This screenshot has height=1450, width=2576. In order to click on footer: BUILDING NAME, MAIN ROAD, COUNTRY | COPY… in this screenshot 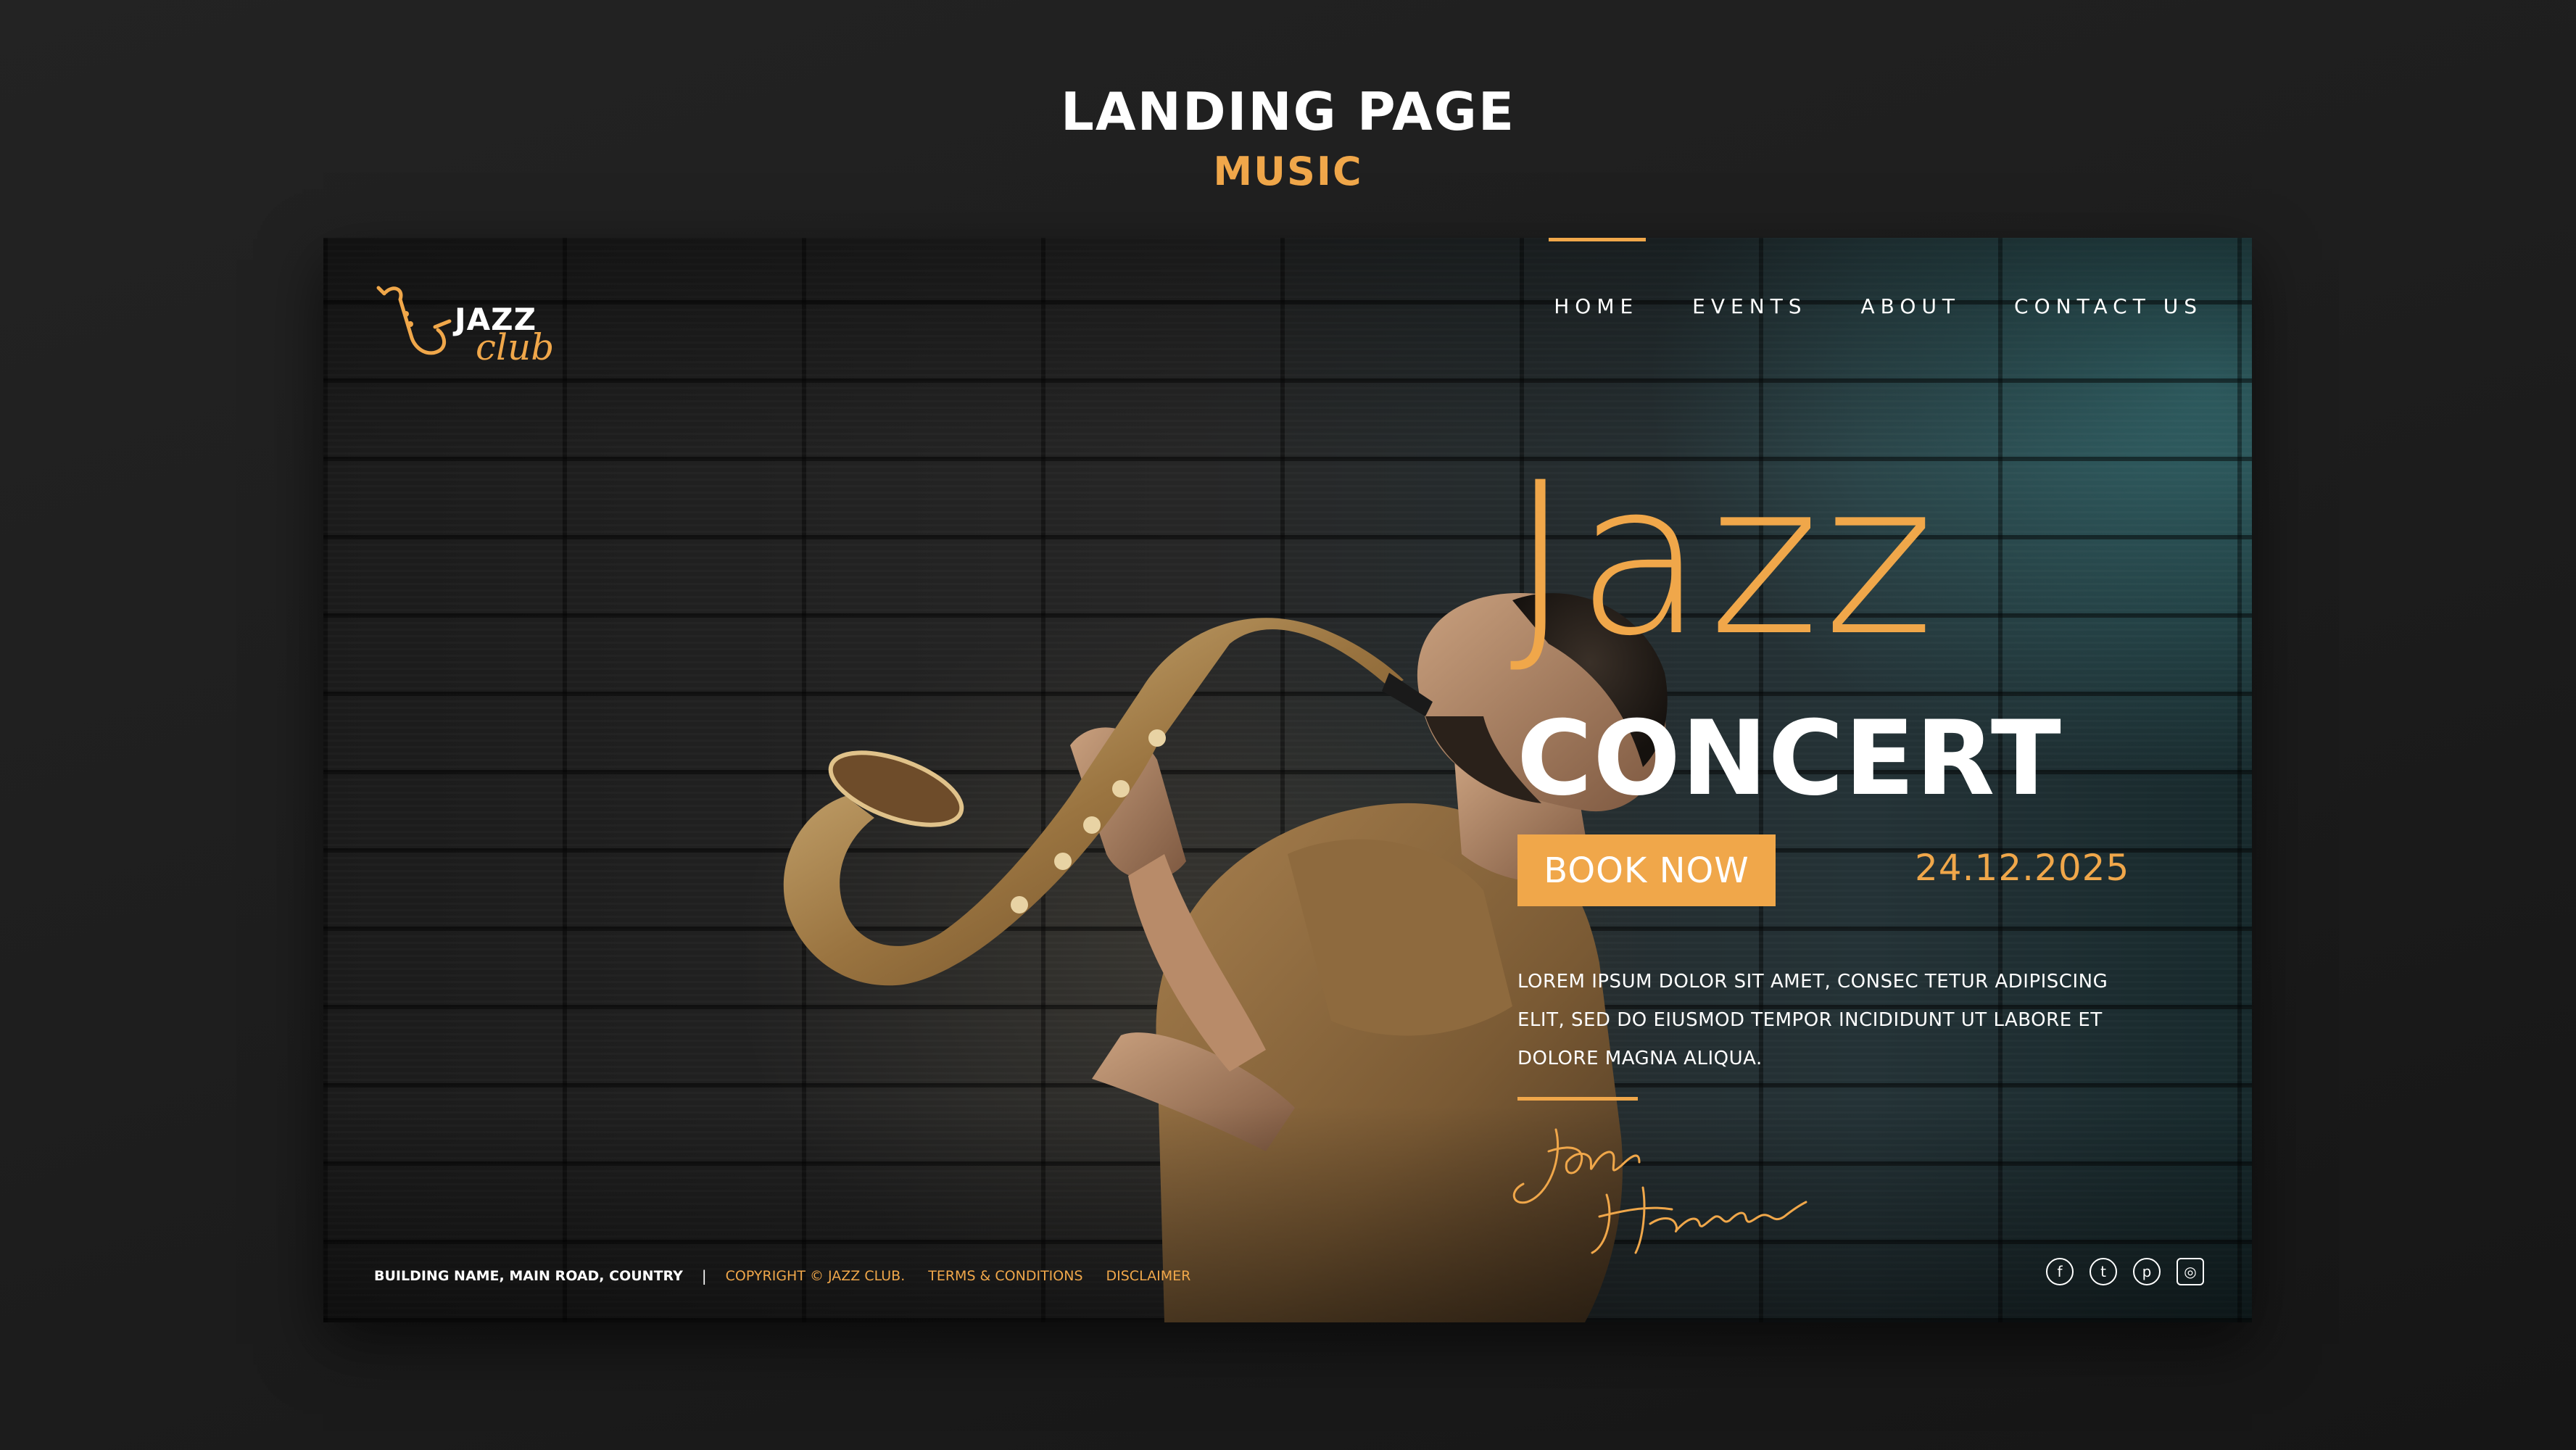, I will do `click(782, 1276)`.